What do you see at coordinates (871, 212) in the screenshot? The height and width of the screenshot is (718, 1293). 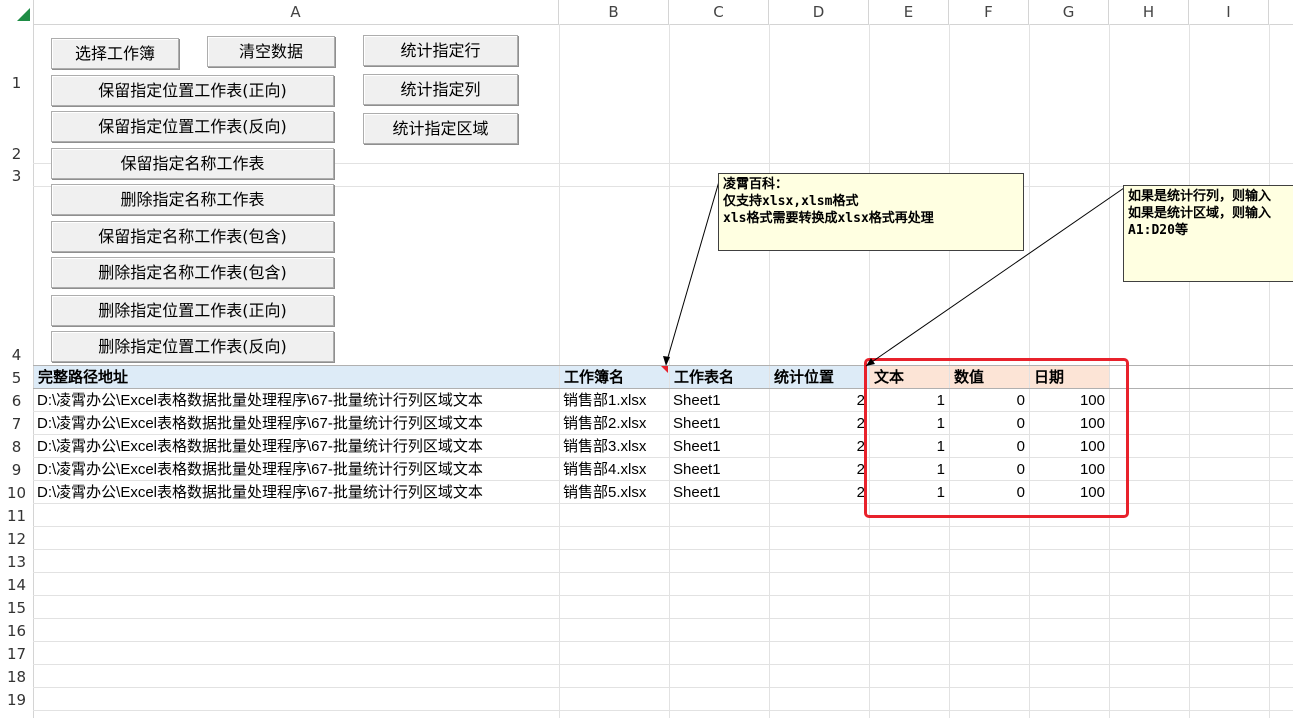 I see `comment-note-format: 凌霄百科： 仅支持xlsx,xlsm格式 xls格式需要转换成xlsx格式再处理` at bounding box center [871, 212].